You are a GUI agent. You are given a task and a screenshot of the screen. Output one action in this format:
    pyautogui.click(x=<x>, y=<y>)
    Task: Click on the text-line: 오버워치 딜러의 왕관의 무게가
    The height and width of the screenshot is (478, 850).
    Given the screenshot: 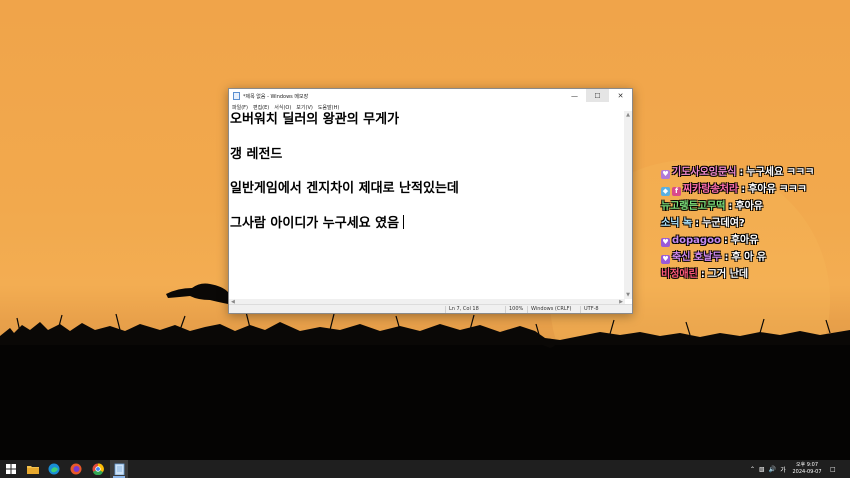 What is the action you would take?
    pyautogui.click(x=315, y=119)
    